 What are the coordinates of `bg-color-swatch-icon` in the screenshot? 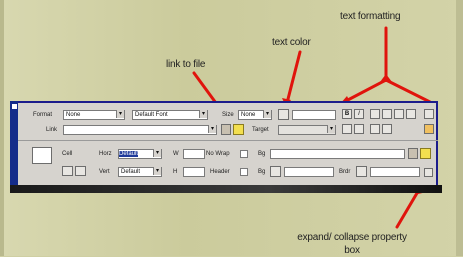 It's located at (275, 171).